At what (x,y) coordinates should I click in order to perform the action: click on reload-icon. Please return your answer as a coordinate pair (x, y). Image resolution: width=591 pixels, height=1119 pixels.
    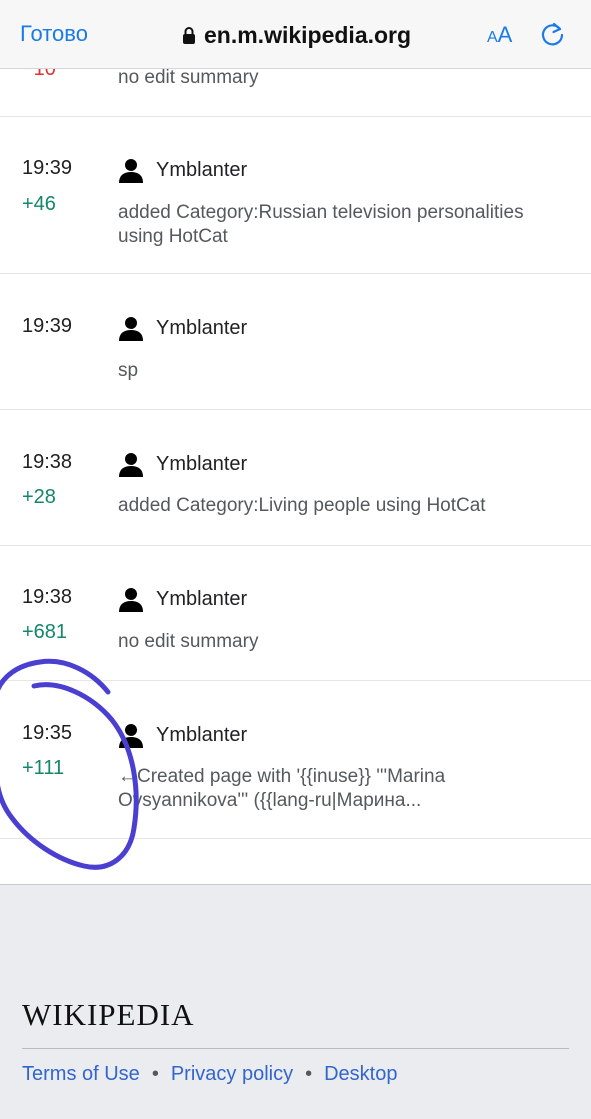
    Looking at the image, I should click on (553, 35).